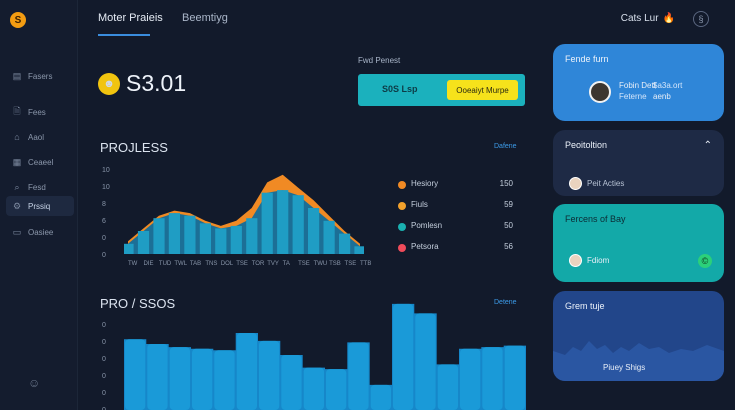 Image resolution: width=735 pixels, height=410 pixels. I want to click on fund-panel: S0S Lsp Ooeaiyt Murpe, so click(441, 90).